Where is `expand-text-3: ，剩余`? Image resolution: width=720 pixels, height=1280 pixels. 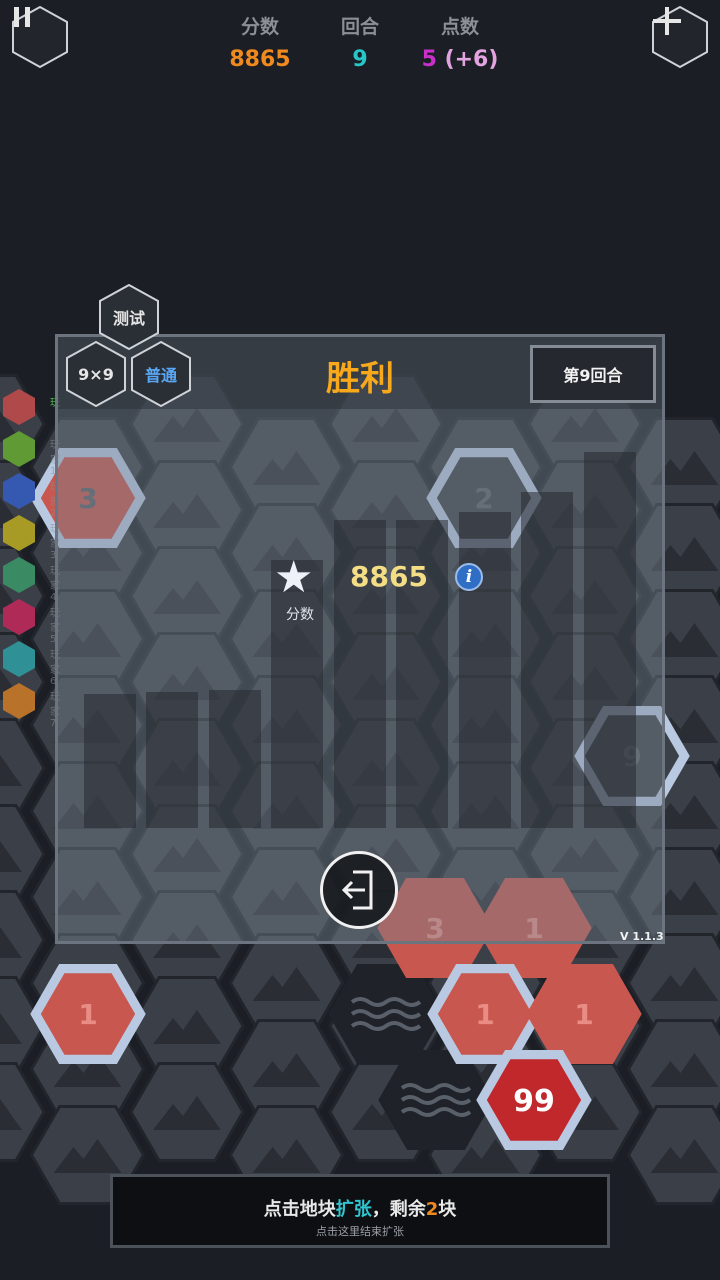 expand-text-3: ，剩余 is located at coordinates (398, 1209).